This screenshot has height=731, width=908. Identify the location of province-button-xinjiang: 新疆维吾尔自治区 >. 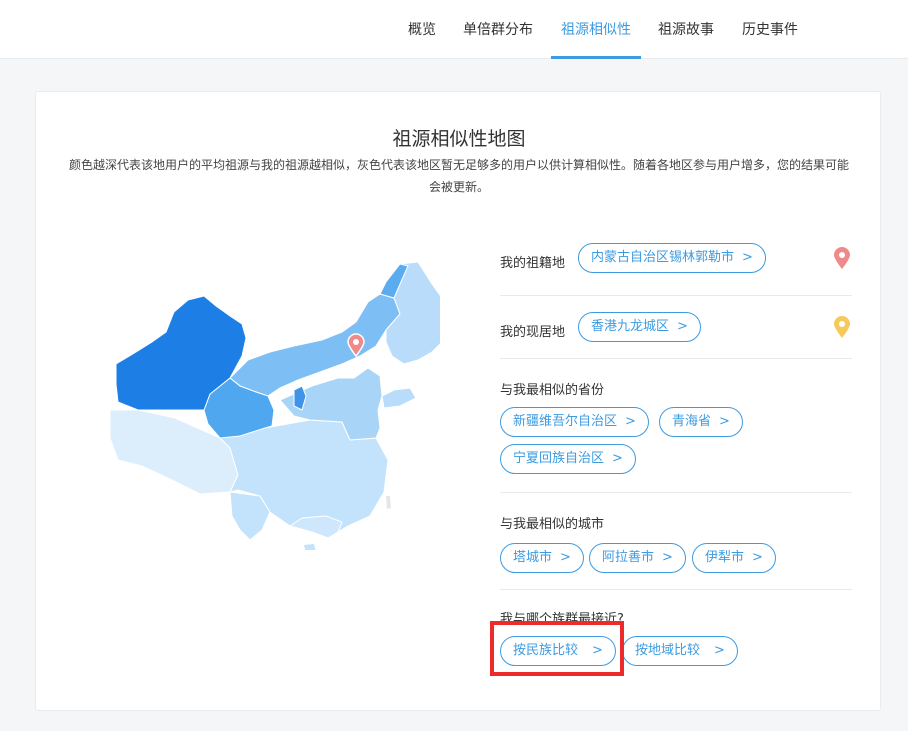
(574, 422).